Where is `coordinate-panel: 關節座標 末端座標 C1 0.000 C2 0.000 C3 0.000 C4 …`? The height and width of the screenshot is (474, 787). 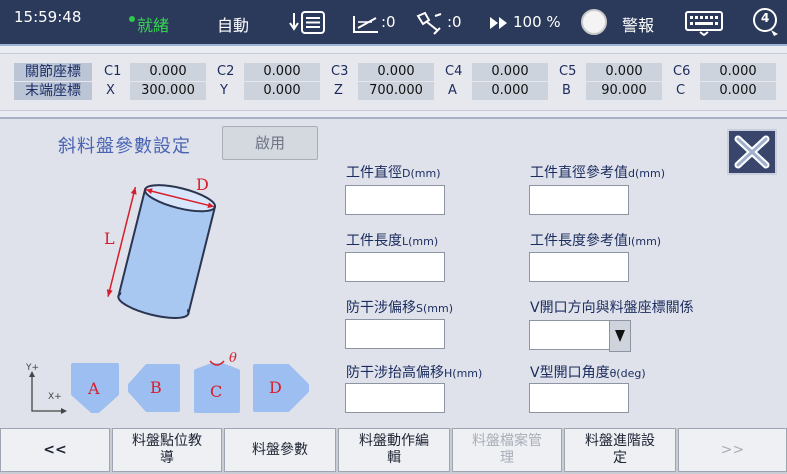
coordinate-panel: 關節座標 末端座標 C1 0.000 C2 0.000 C3 0.000 C4 … is located at coordinates (393, 82).